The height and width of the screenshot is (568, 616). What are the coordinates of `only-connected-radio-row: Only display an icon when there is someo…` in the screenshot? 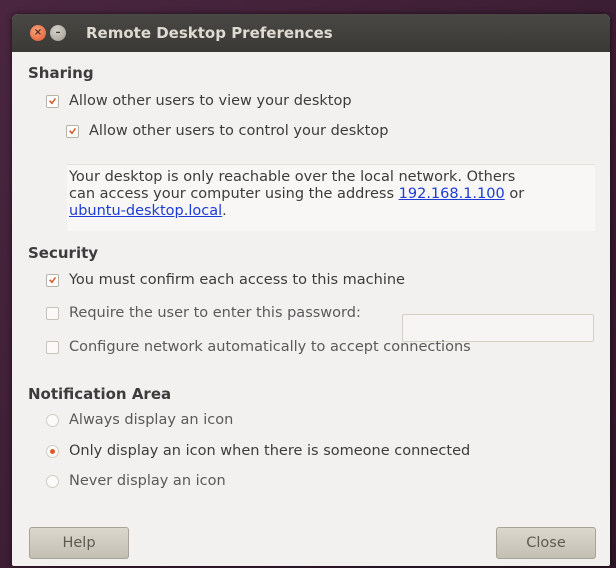 It's located at (258, 451).